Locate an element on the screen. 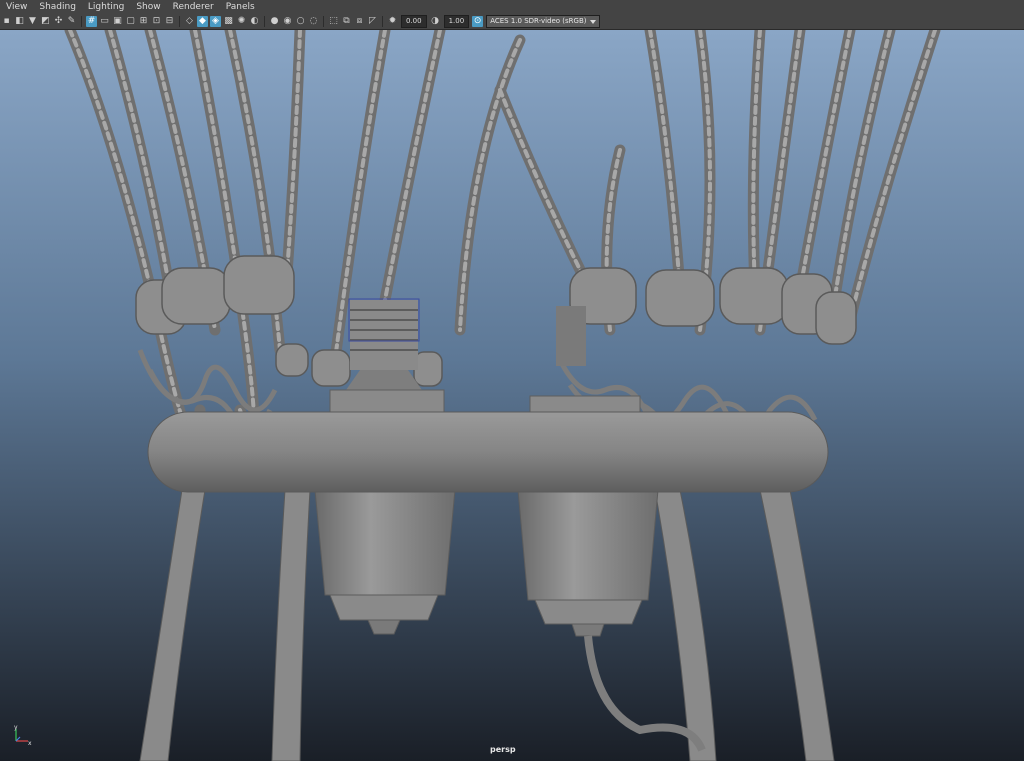  anti-aliasing-icon: ○ is located at coordinates (300, 21).